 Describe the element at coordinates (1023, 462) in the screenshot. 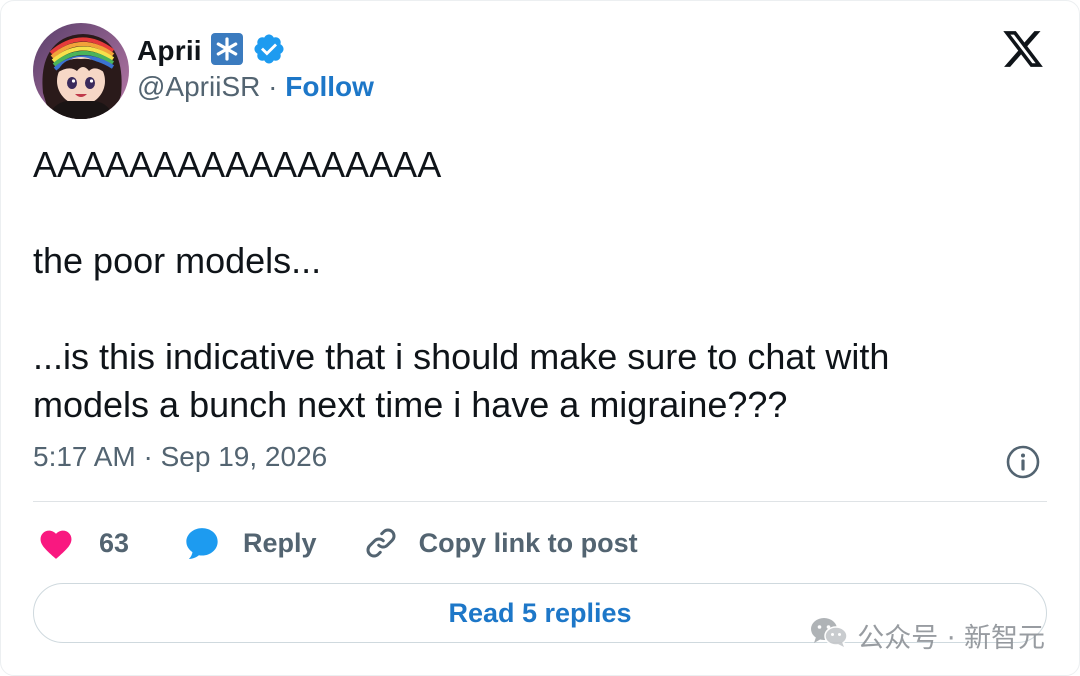

I see `info-icon` at that location.